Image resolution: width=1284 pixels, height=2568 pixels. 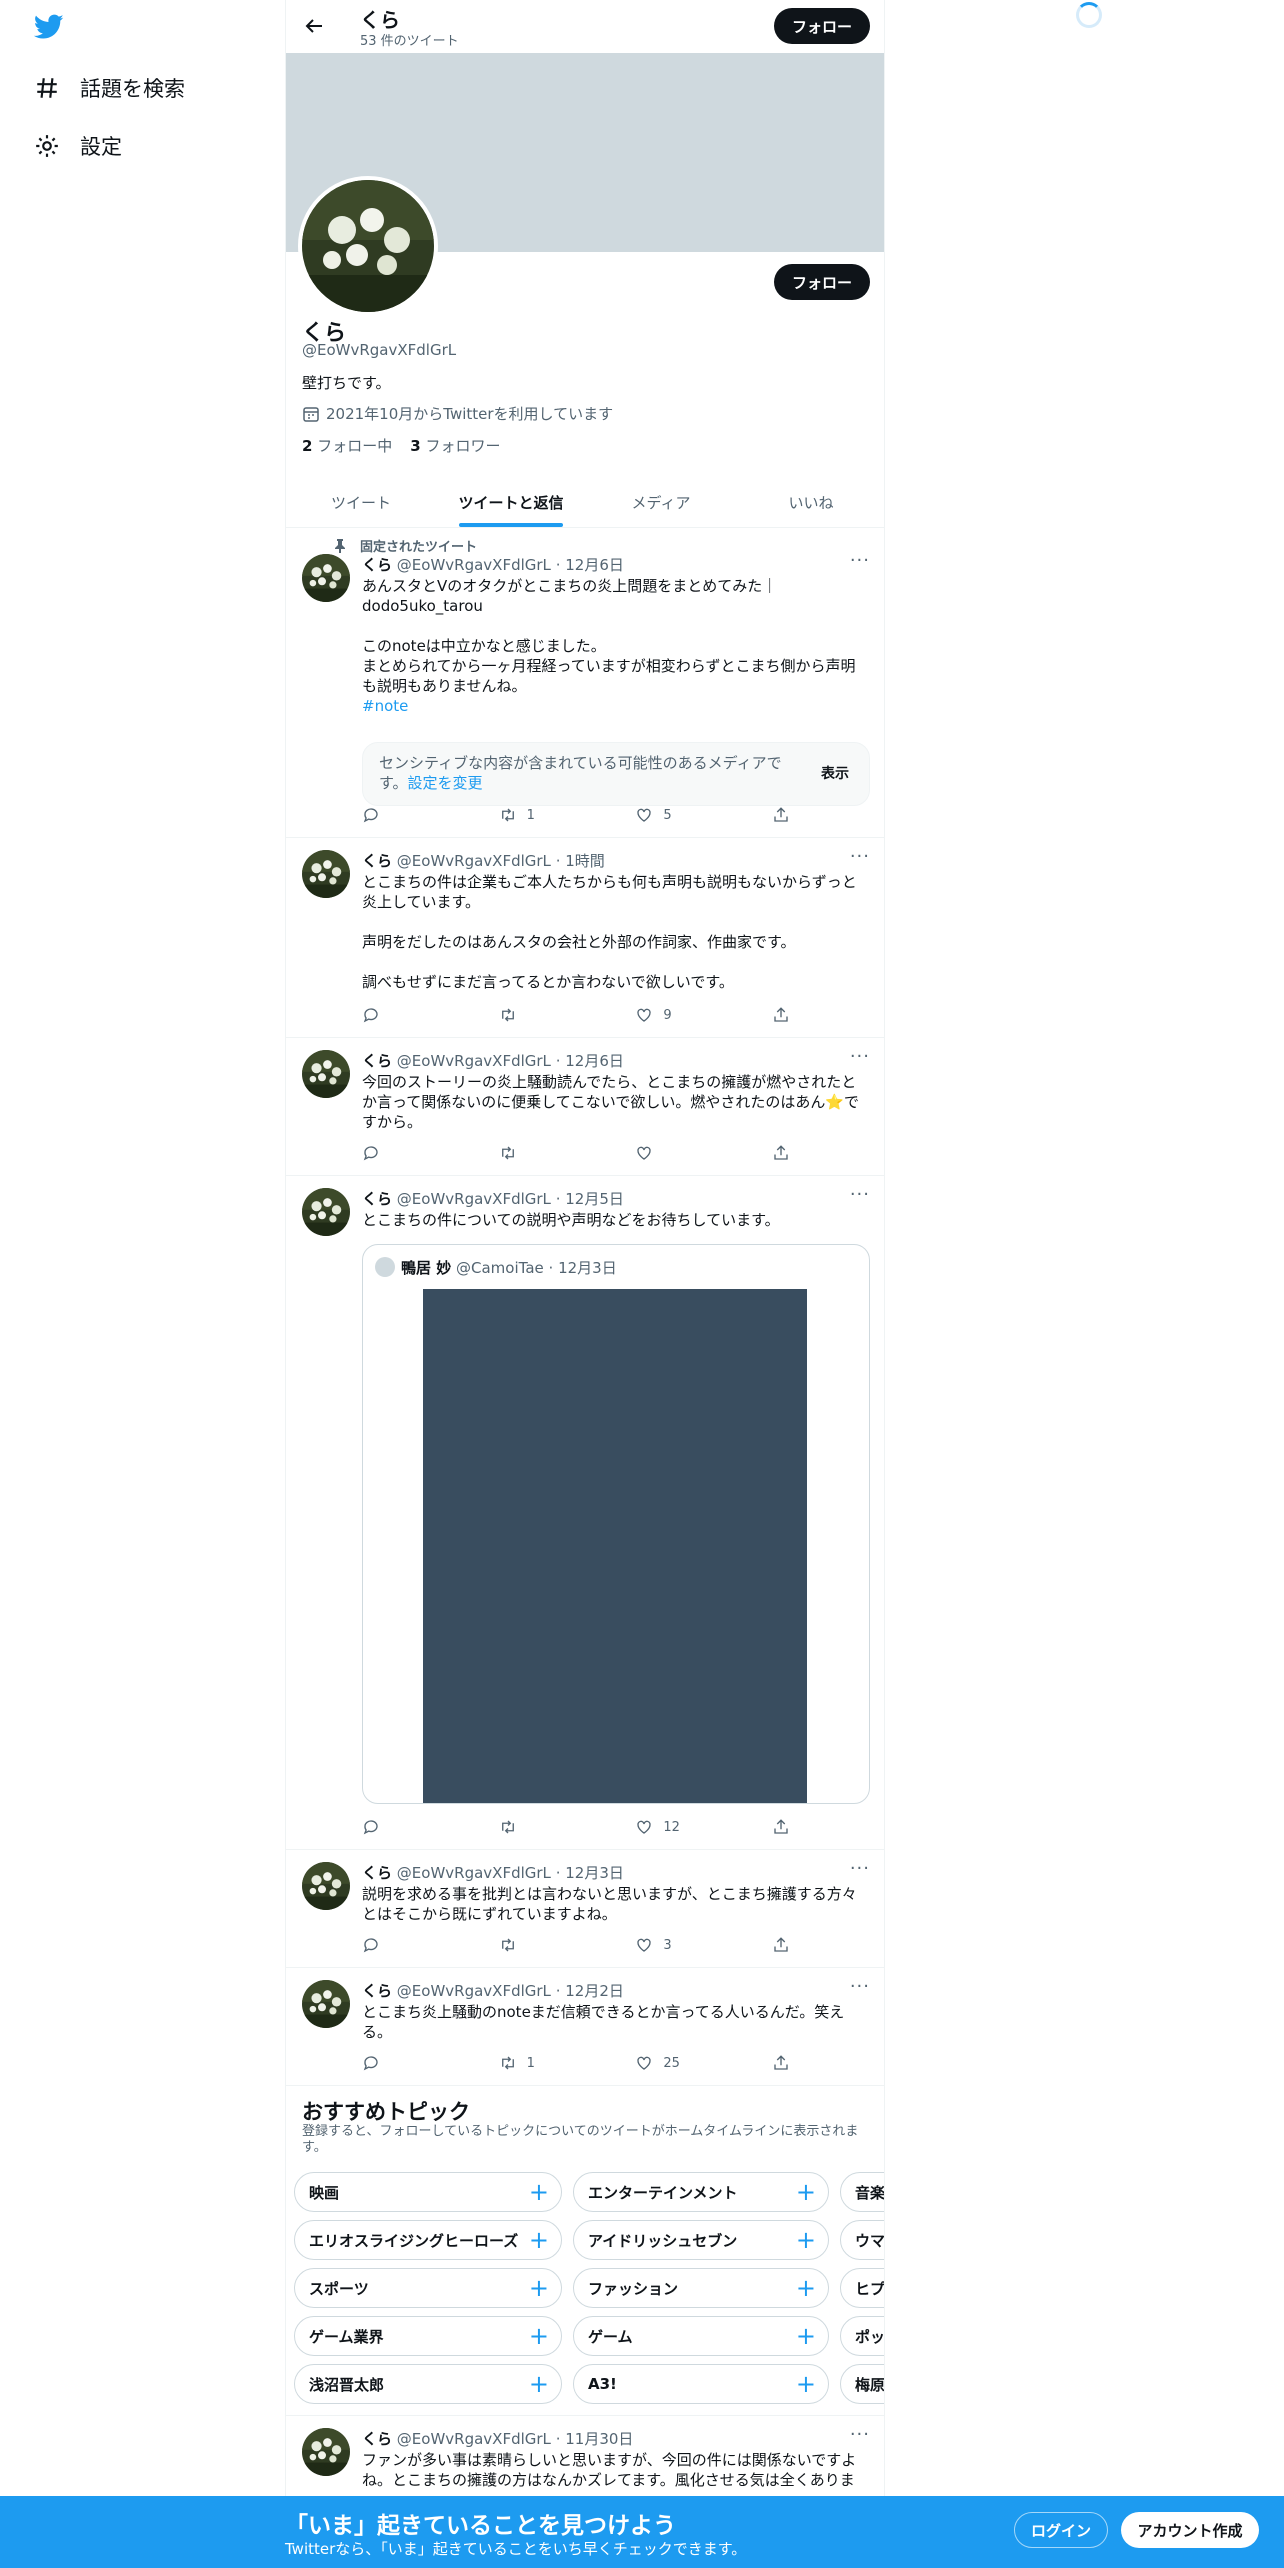 I want to click on topic-chip: エンターテインメント +, so click(x=701, y=2192).